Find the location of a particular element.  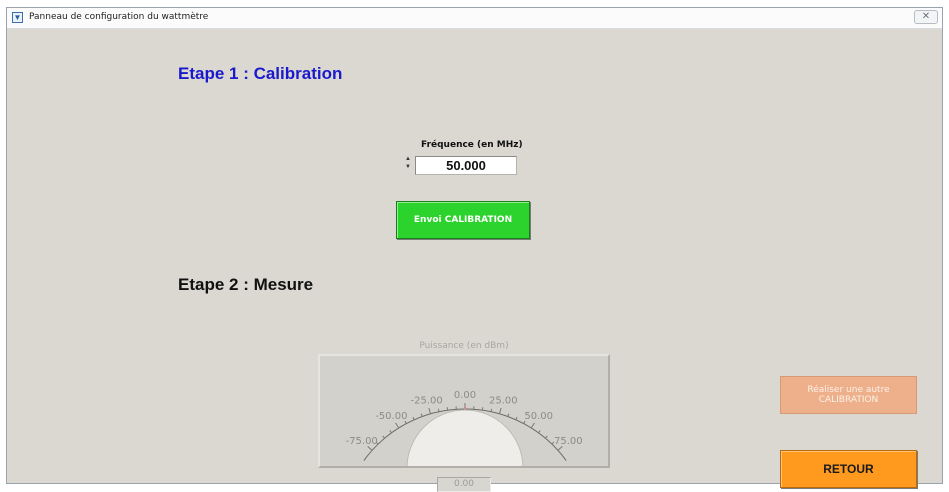

power-gauge: -75.00 -50.00 -25.00 0.00 25.00 50.00 75.00 is located at coordinates (464, 411).